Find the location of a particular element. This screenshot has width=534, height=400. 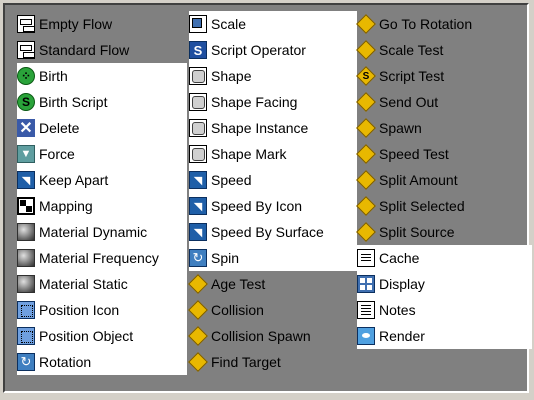

list-item-keep-apart: ◥ Keep Apart is located at coordinates (102, 180).